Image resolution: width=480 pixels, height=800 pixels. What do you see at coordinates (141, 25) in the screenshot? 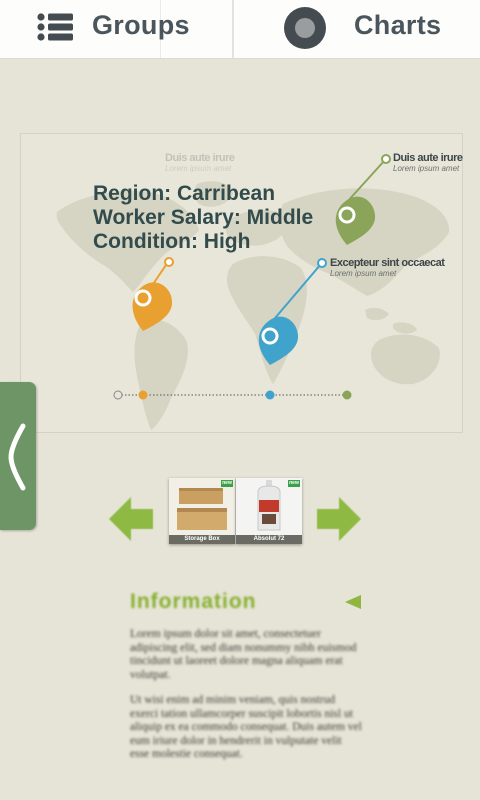
I see `tab-groups-label: Groups` at bounding box center [141, 25].